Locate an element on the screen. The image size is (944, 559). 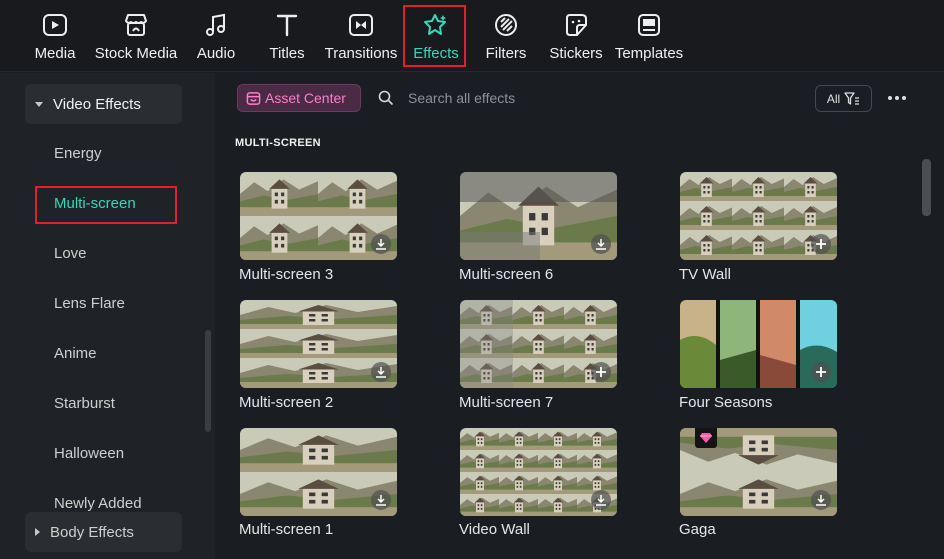
sidebar-video-effects: Video Effects is located at coordinates (103, 104).